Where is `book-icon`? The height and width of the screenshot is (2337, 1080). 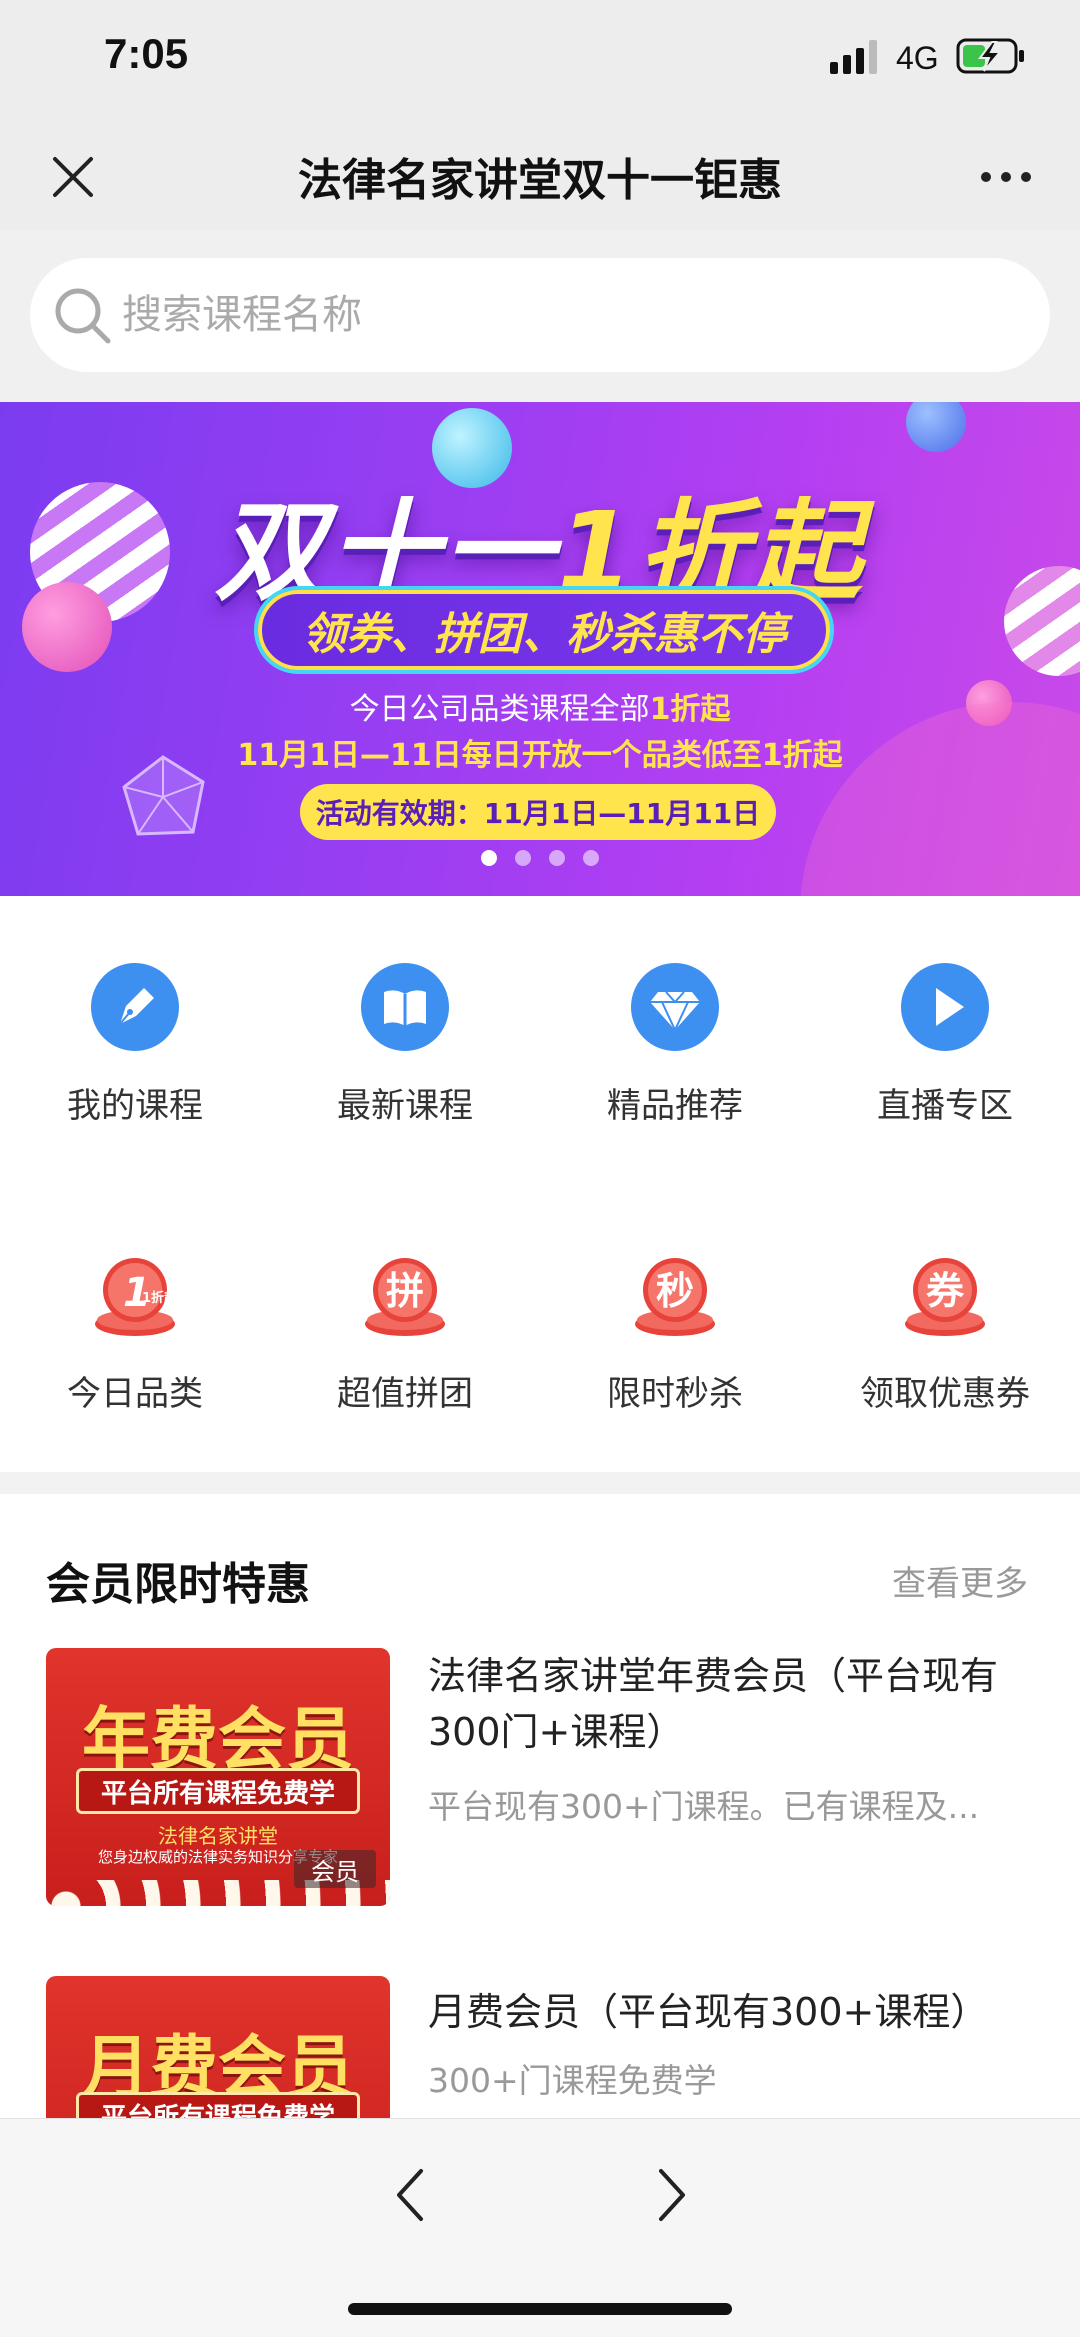
book-icon is located at coordinates (405, 1007).